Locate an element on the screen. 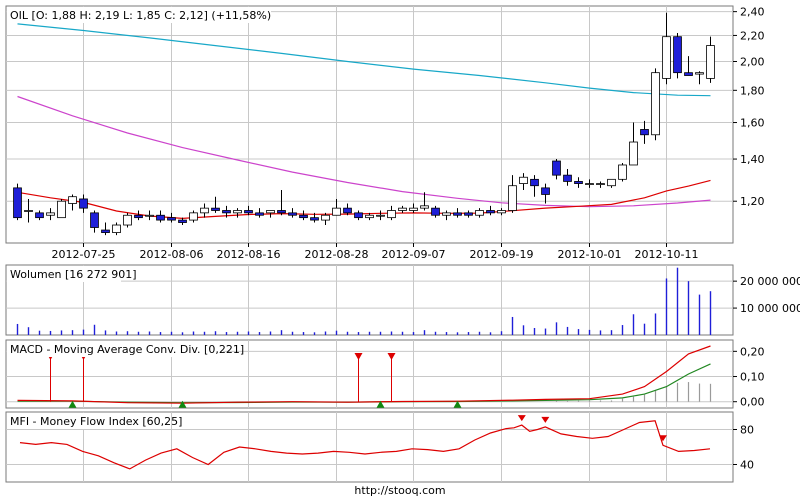 The height and width of the screenshot is (504, 800). volume-title: Wolumen [16 272 901] is located at coordinates (73, 274).